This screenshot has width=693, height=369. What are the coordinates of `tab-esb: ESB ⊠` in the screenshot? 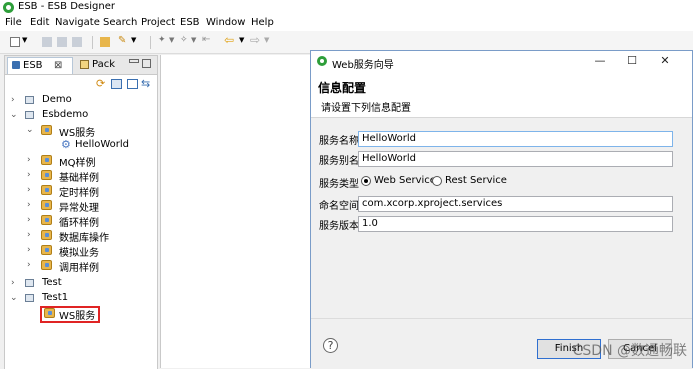 It's located at (40, 65).